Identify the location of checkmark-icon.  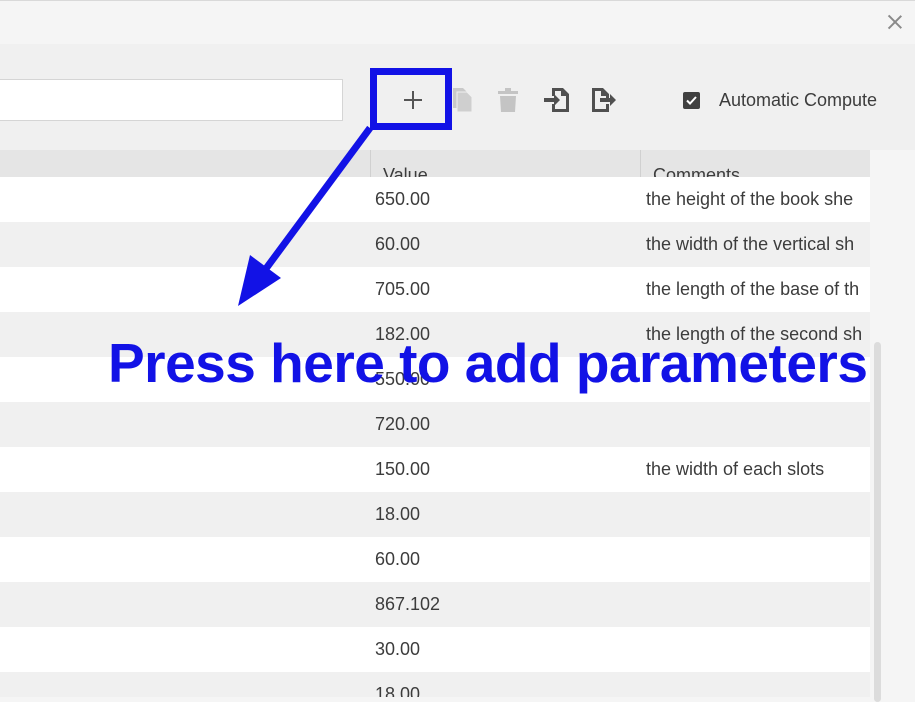
(691, 100).